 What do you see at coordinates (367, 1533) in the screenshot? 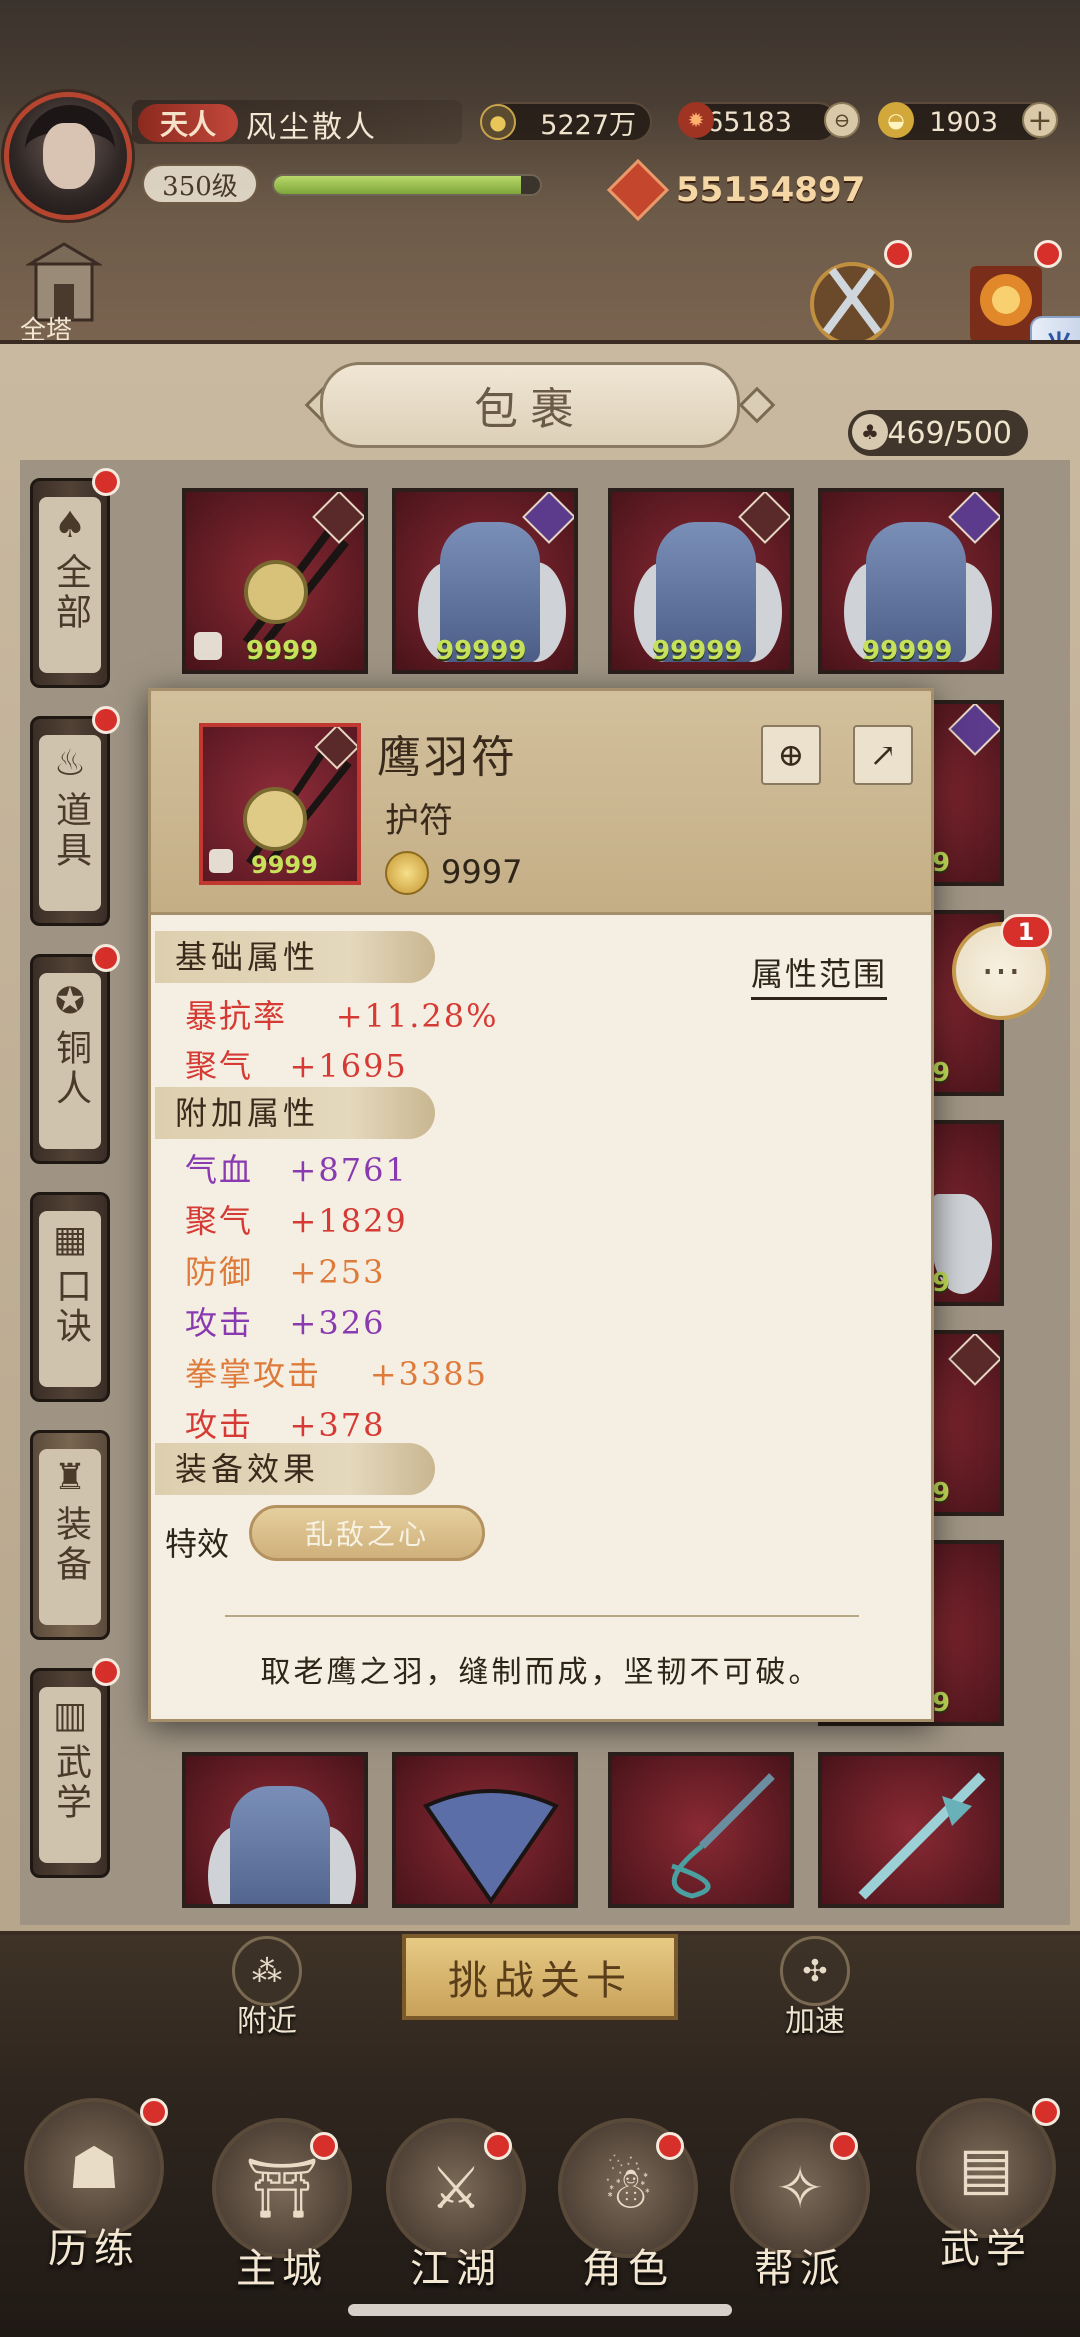
I see `effect-name-button: 乱敌之心` at bounding box center [367, 1533].